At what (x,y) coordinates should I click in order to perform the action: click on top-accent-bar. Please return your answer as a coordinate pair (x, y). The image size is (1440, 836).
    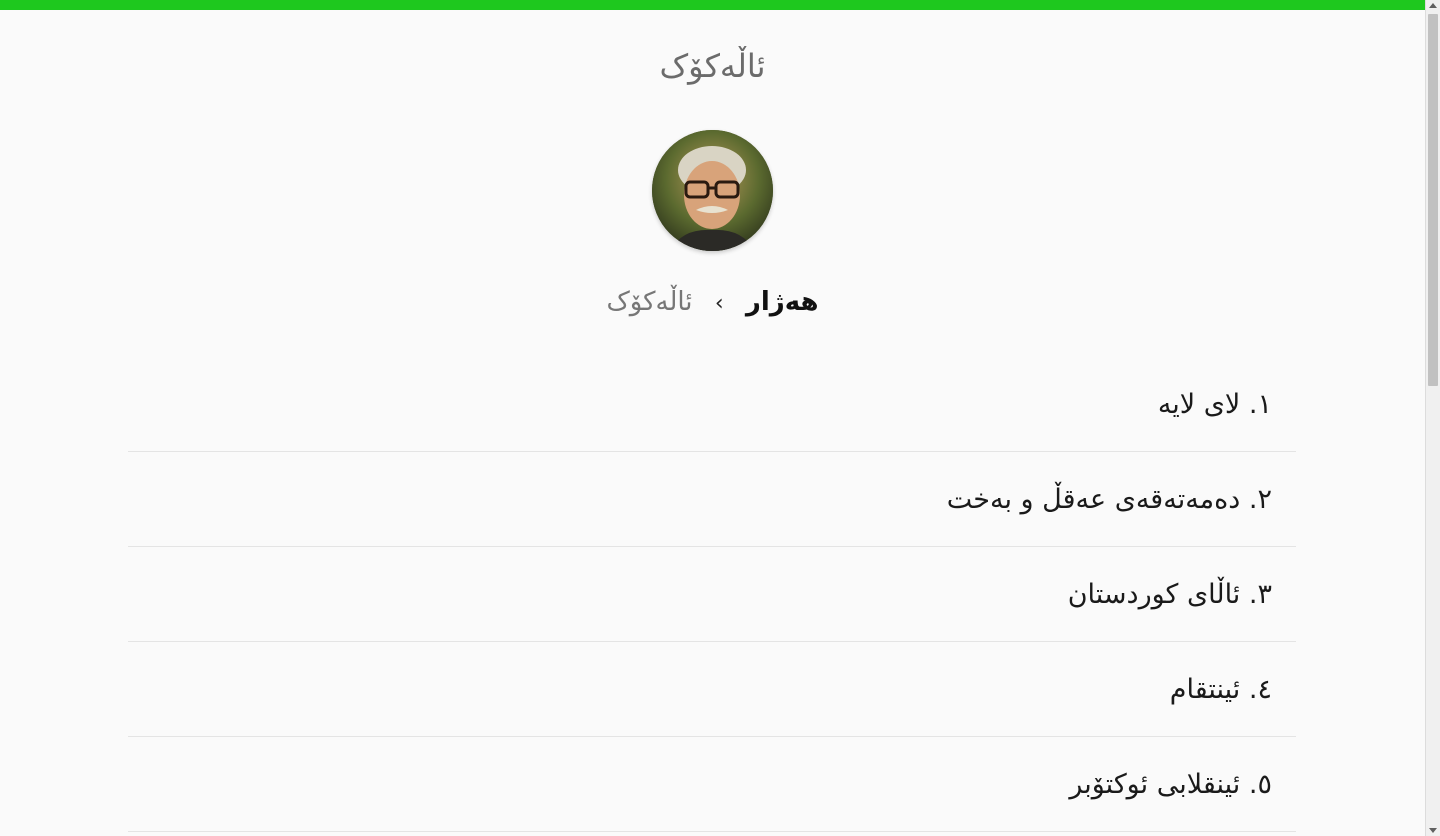
    Looking at the image, I should click on (712, 5).